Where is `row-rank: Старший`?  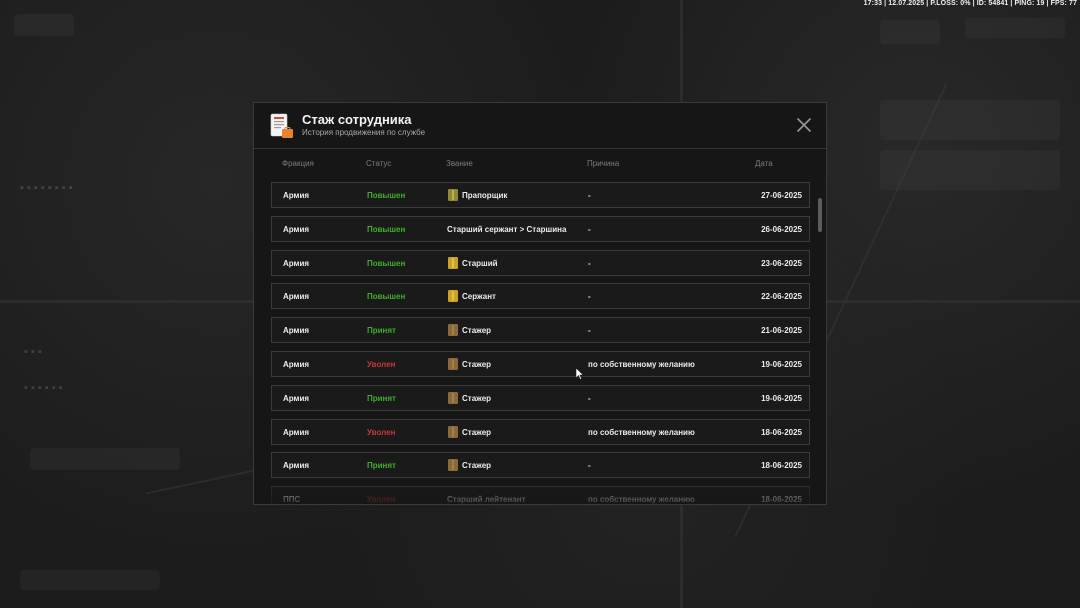
row-rank: Старший is located at coordinates (480, 263).